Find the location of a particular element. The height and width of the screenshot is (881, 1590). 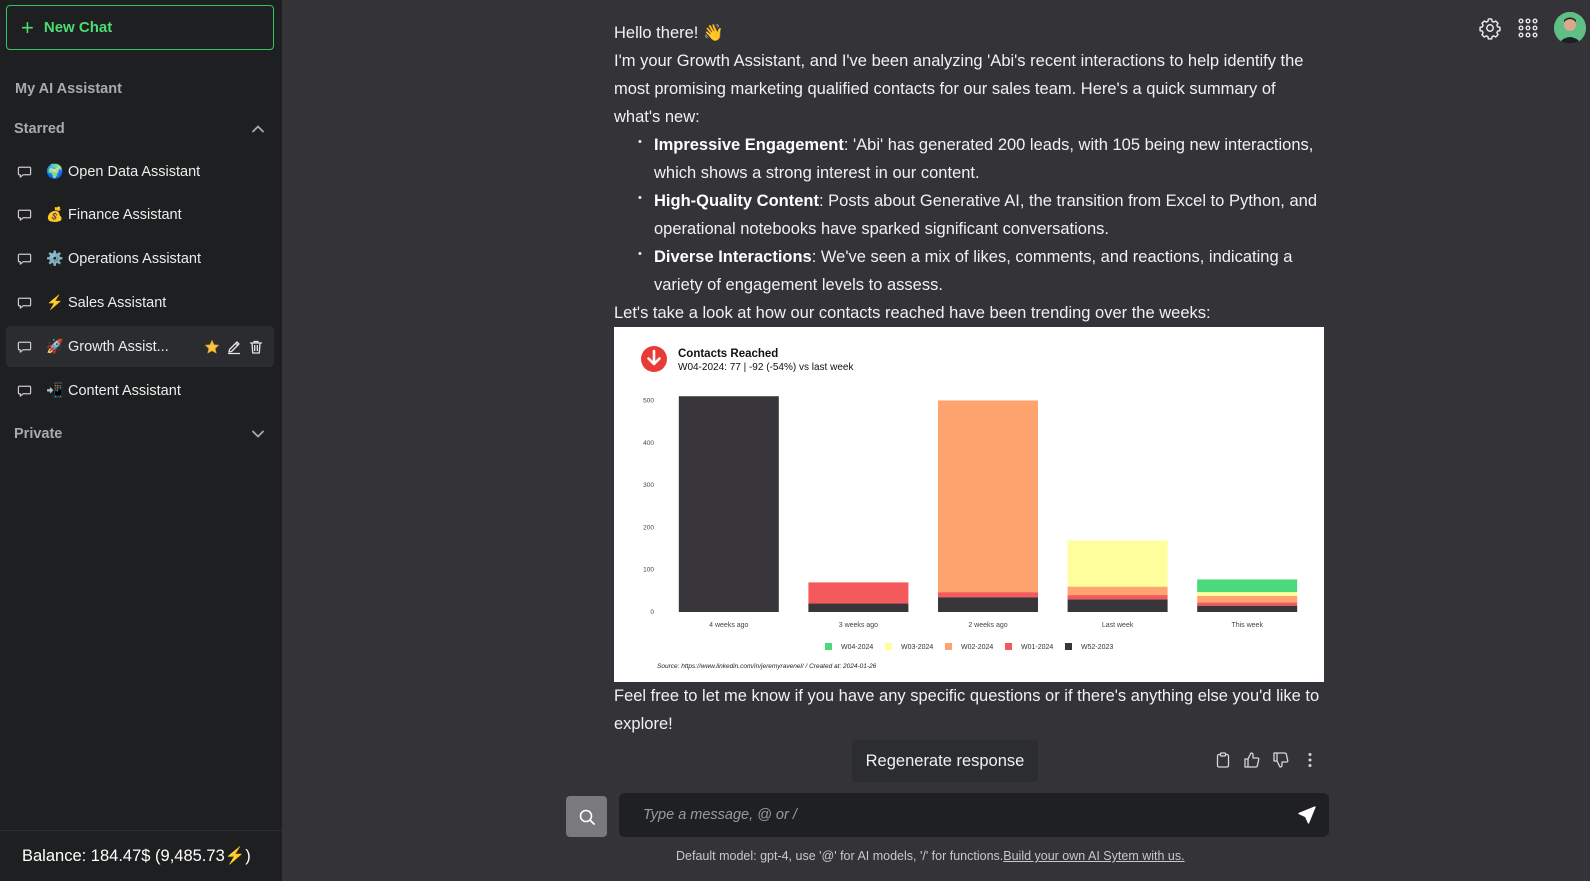

chart-title: Contacts Reached is located at coordinates (728, 354).